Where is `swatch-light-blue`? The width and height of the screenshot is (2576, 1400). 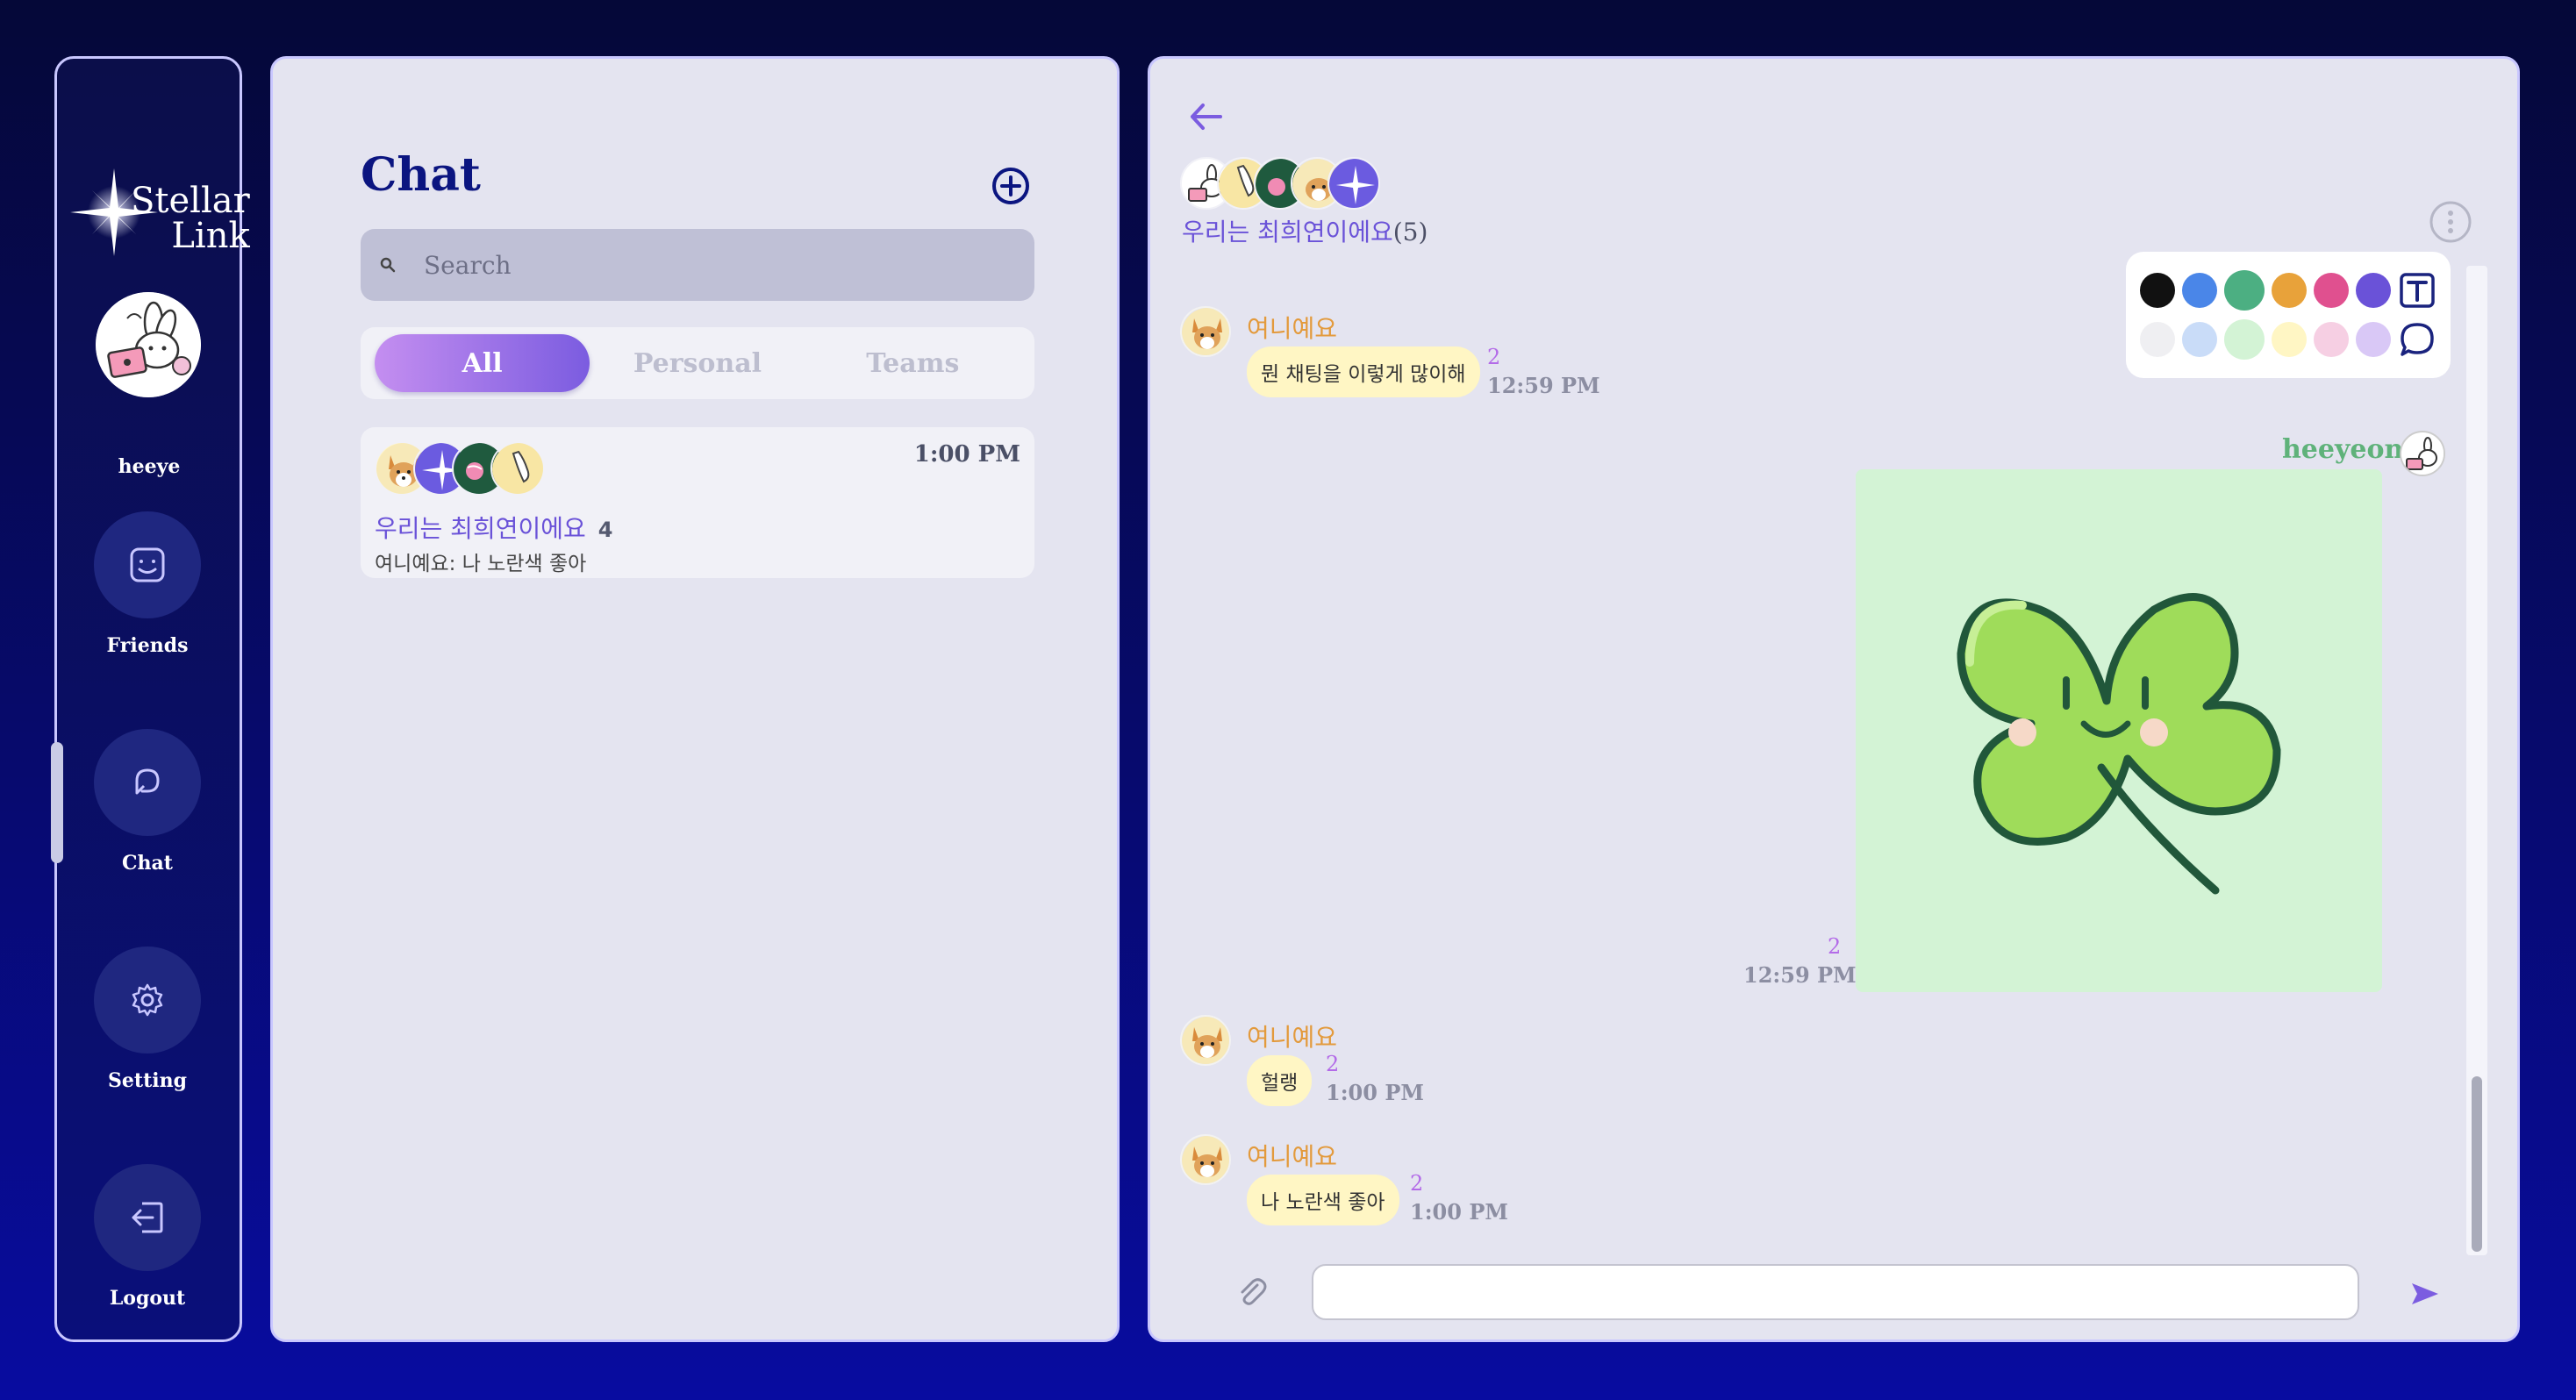
swatch-light-blue is located at coordinates (2199, 339).